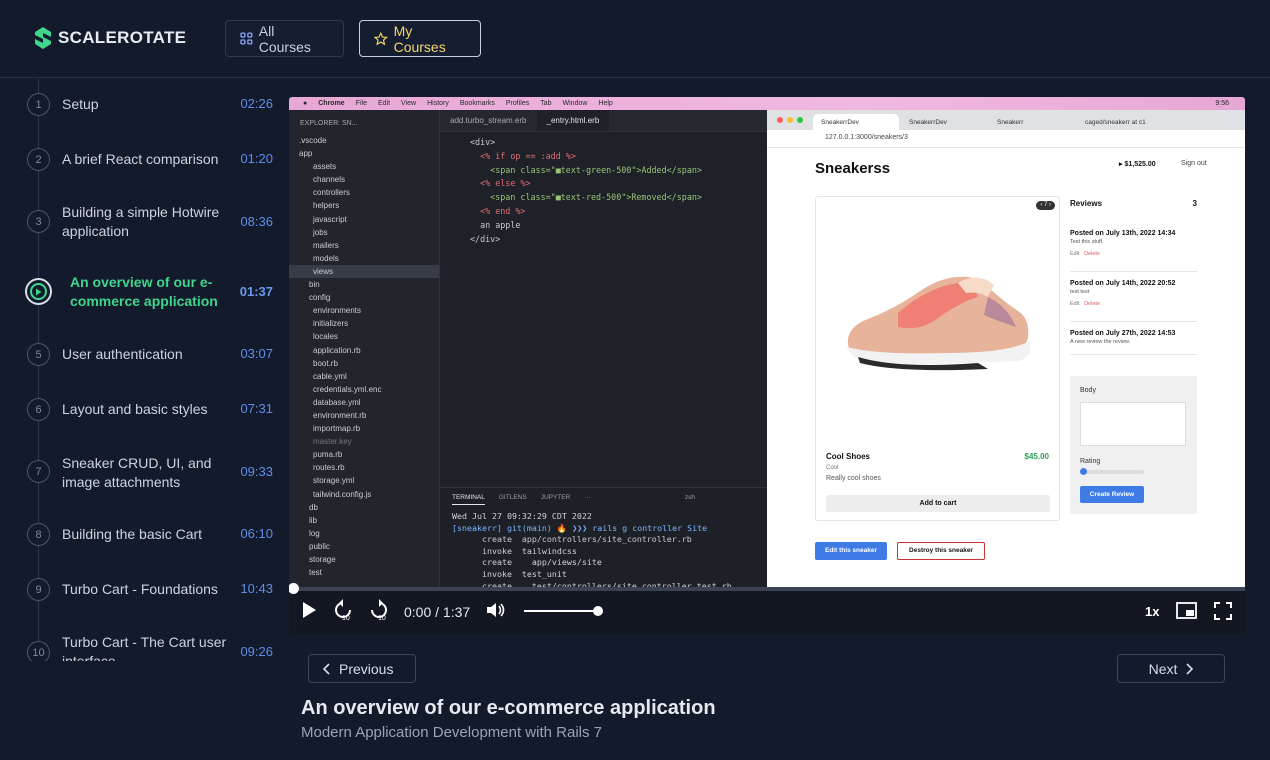 Image resolution: width=1270 pixels, height=760 pixels. I want to click on tree-item: routes.rb, so click(329, 468).